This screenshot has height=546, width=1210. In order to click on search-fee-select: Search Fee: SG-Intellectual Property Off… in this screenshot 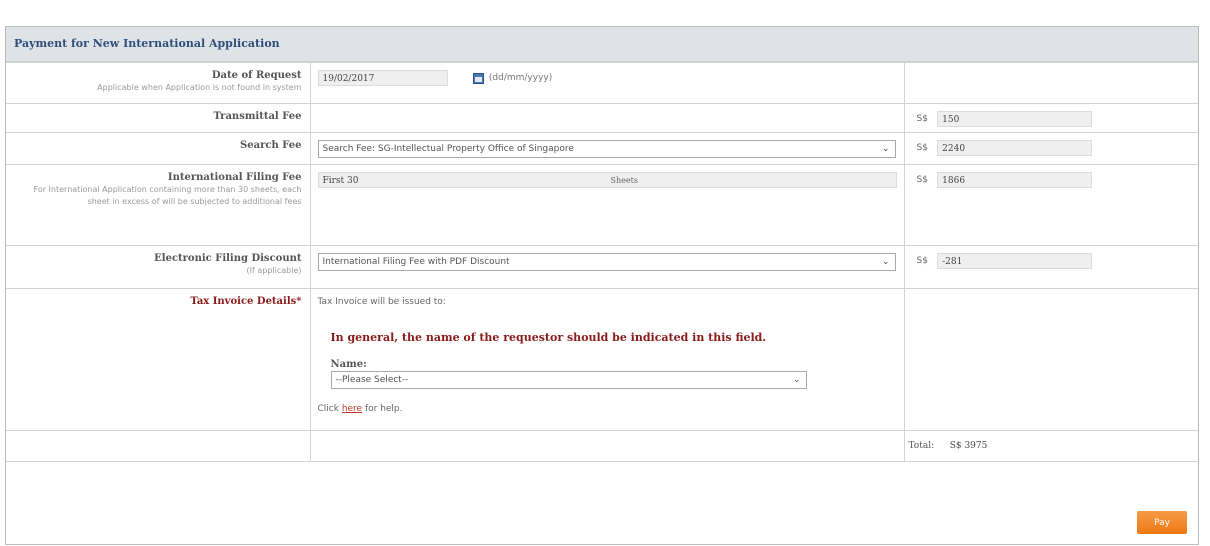, I will do `click(606, 149)`.